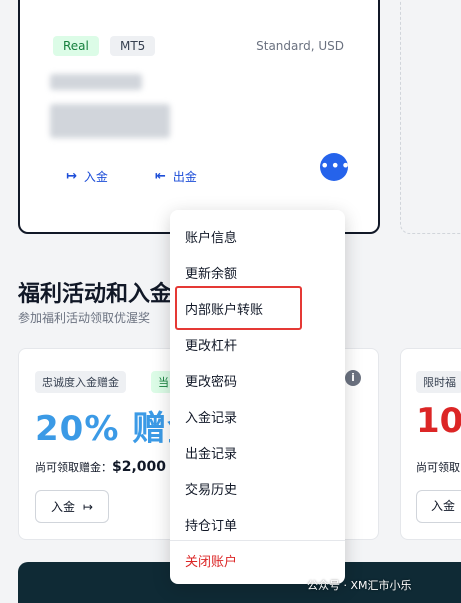  I want to click on withdraw-button: ⇤ 出金, so click(176, 176).